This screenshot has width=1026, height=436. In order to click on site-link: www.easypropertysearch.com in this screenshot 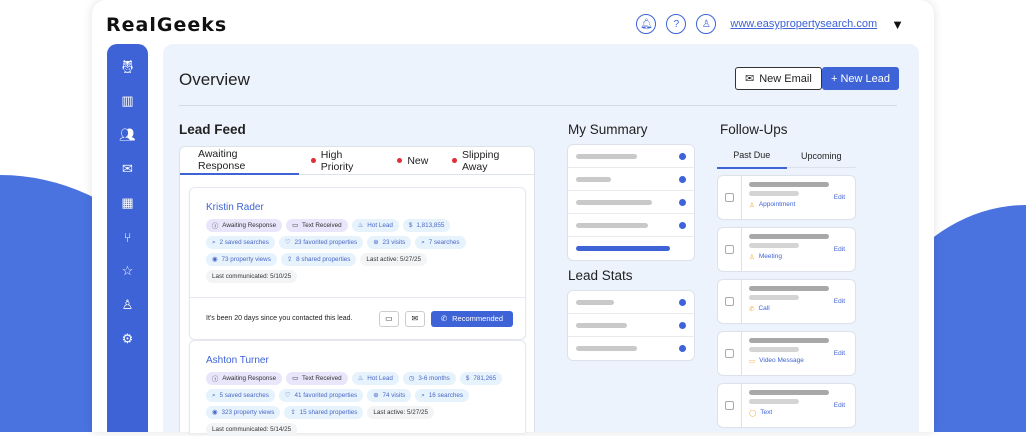, I will do `click(803, 24)`.